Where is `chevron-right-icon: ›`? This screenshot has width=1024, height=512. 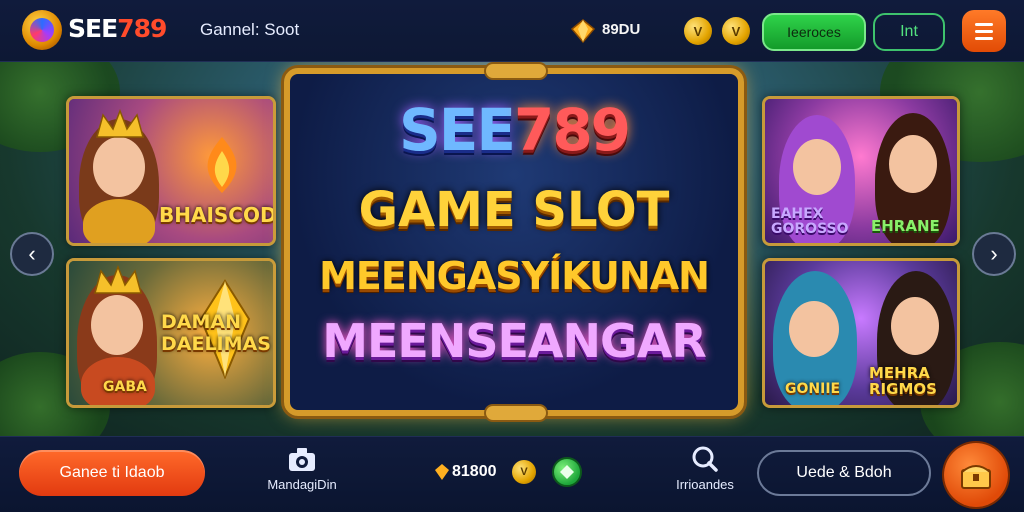 chevron-right-icon: › is located at coordinates (994, 254).